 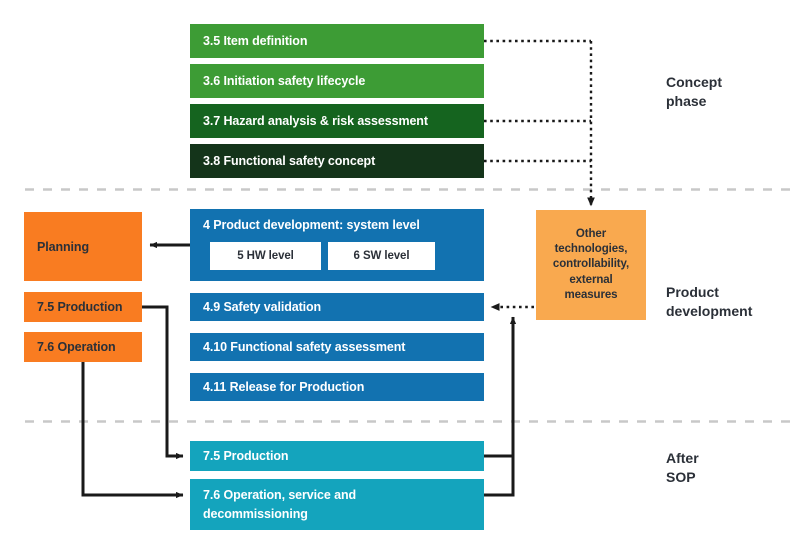 I want to click on concept-box-3-6: 3.6 Initiation safety lifecycle, so click(x=337, y=81).